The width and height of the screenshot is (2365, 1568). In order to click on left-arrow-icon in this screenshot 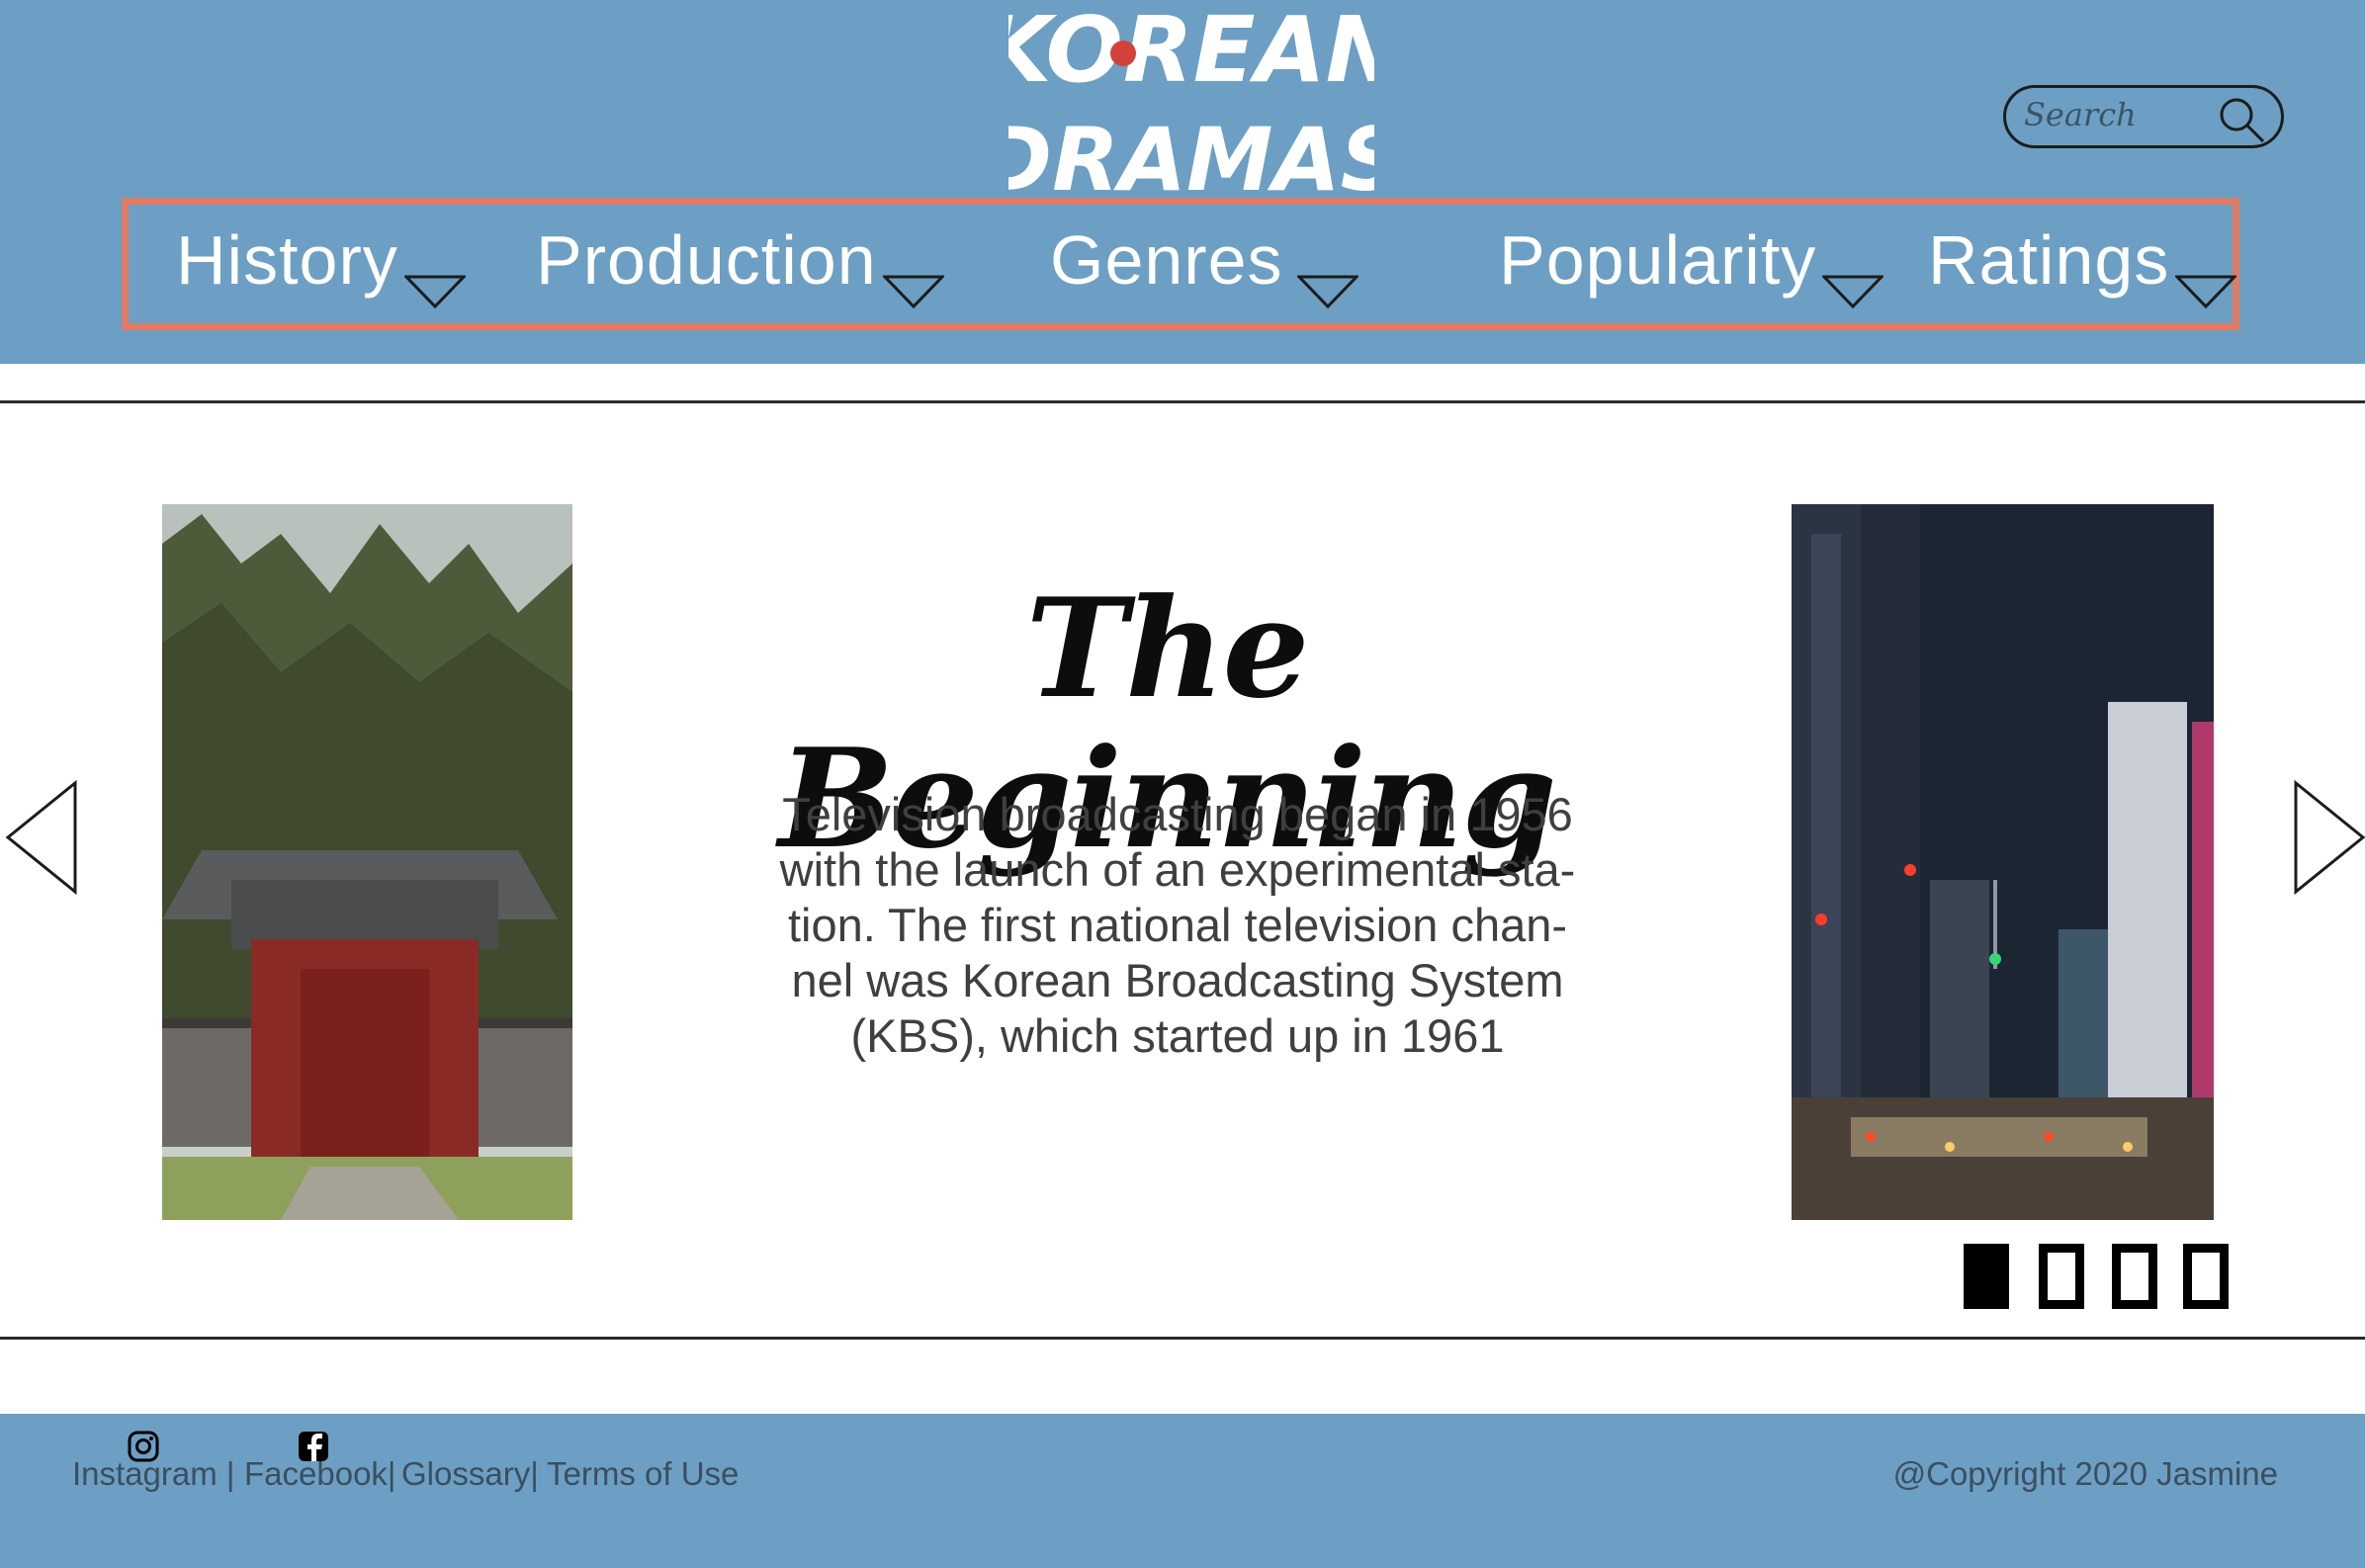, I will do `click(41, 837)`.